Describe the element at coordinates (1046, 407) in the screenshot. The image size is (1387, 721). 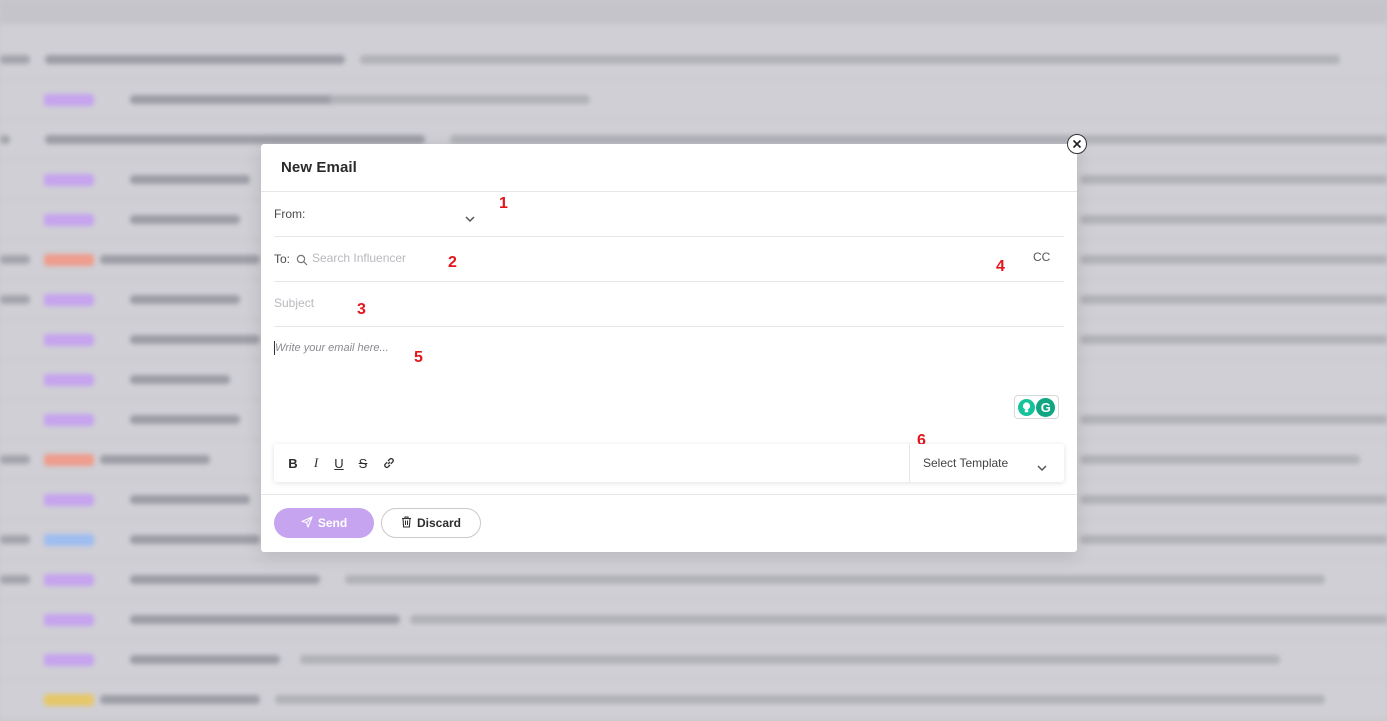
I see `grammarly-icon: G` at that location.